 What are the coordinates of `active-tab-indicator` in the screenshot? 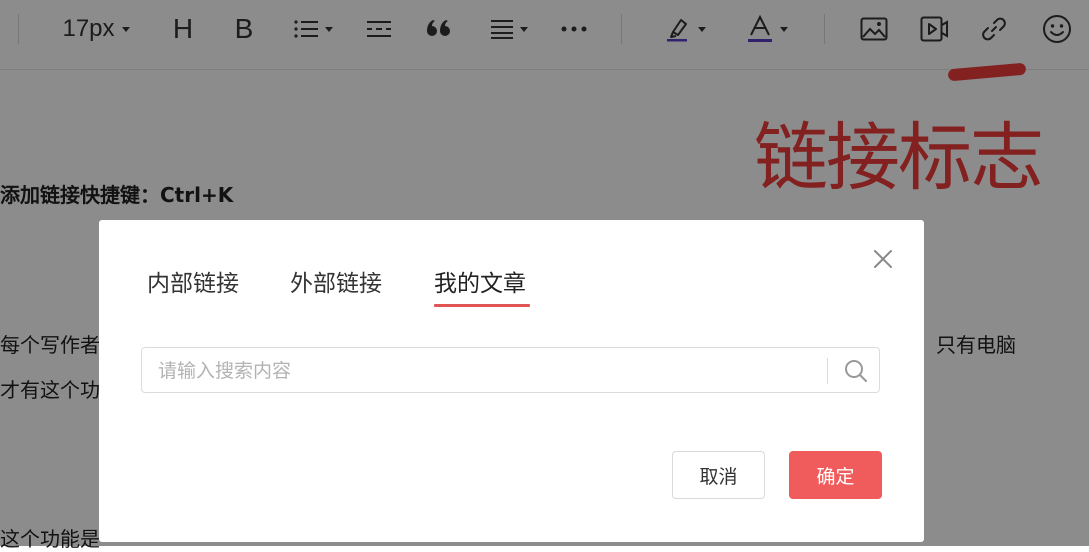 It's located at (482, 305).